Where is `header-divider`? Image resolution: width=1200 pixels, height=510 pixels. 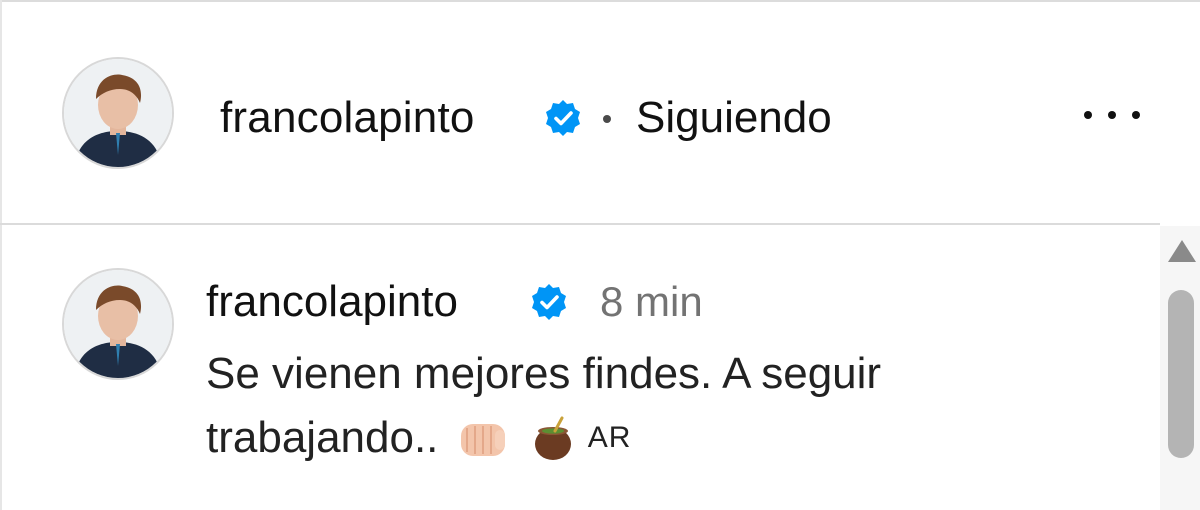
header-divider is located at coordinates (580, 224).